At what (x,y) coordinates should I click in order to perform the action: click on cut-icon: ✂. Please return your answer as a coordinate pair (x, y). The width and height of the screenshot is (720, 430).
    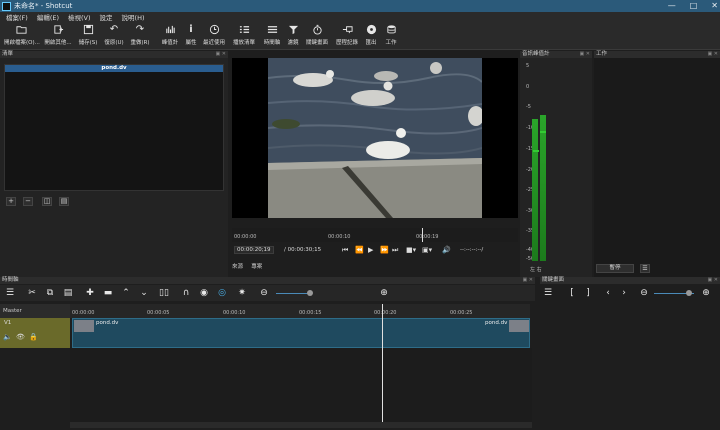
    Looking at the image, I should click on (32, 293).